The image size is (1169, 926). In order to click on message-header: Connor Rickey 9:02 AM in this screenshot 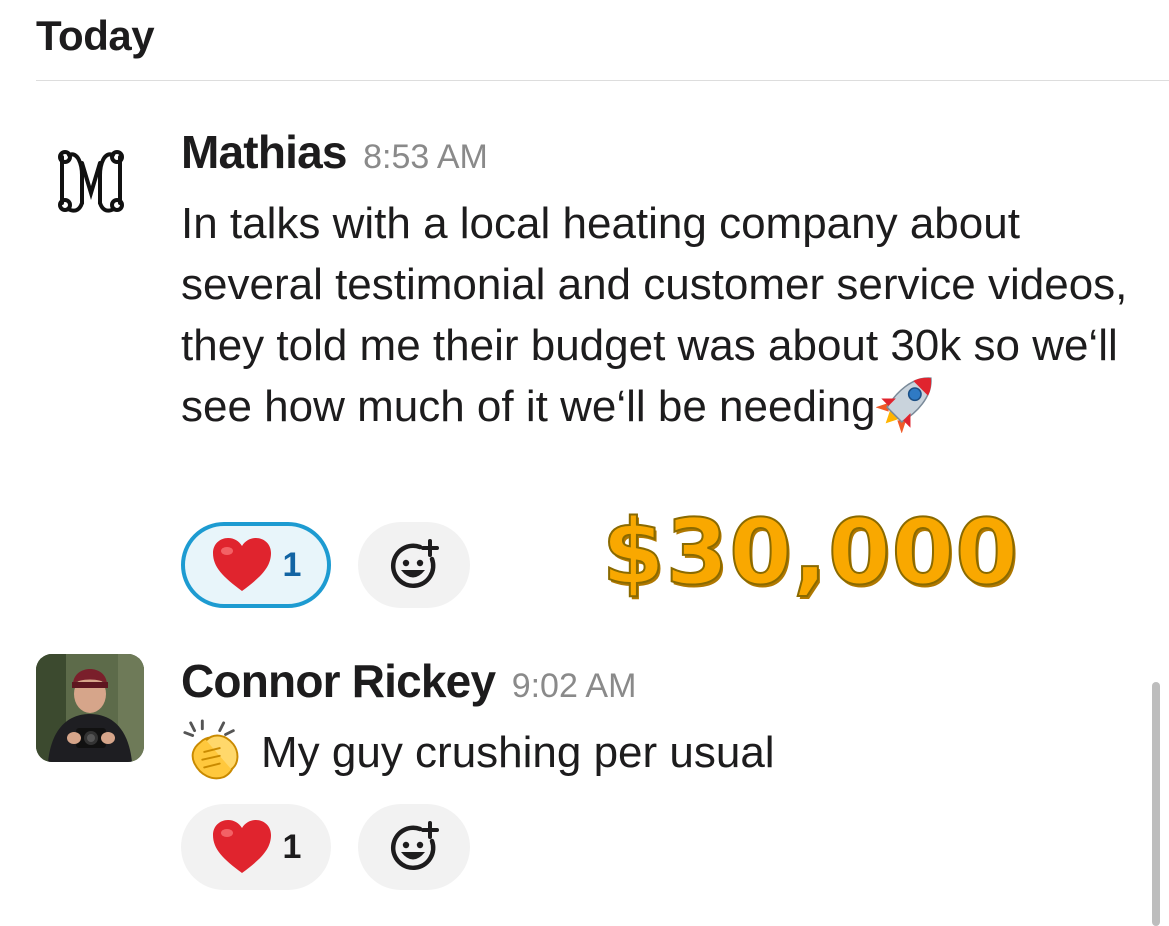, I will do `click(408, 681)`.